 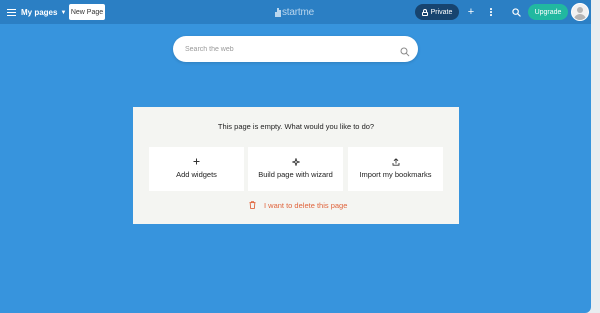 What do you see at coordinates (548, 12) in the screenshot?
I see `upgrade-button: Upgrade` at bounding box center [548, 12].